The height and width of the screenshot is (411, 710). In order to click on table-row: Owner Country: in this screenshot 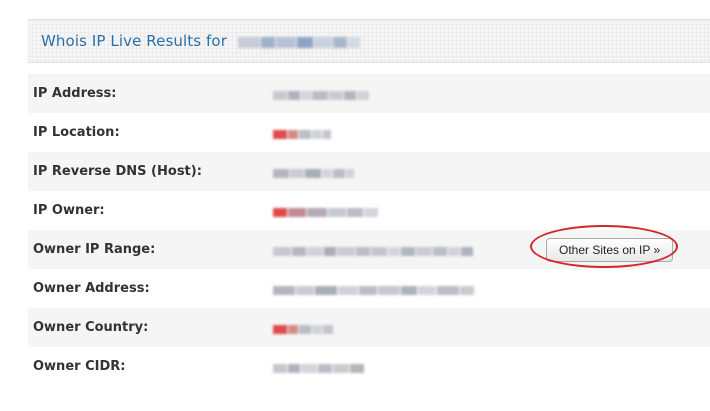, I will do `click(369, 327)`.